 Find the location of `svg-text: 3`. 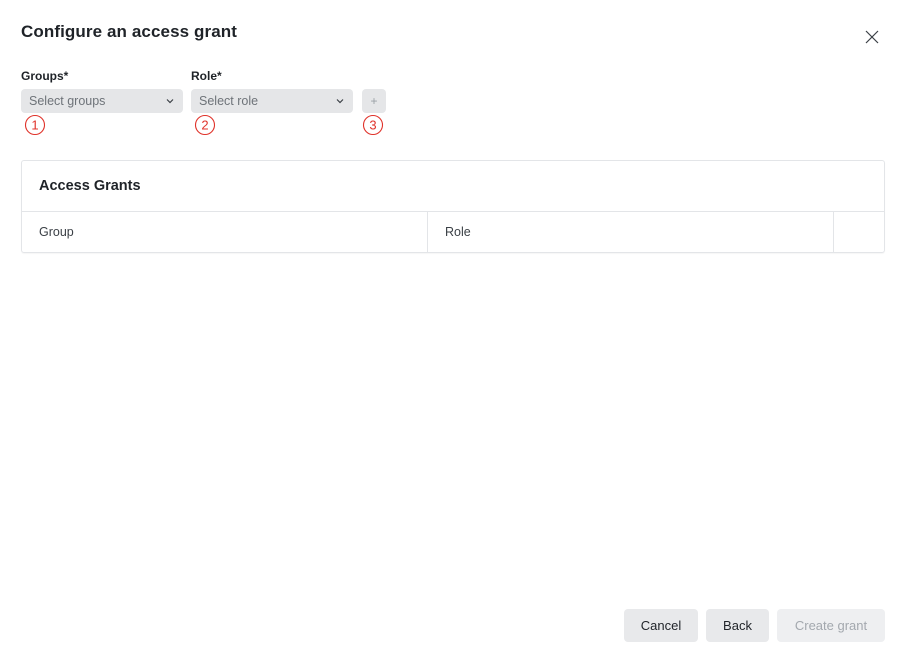

svg-text: 3 is located at coordinates (372, 125).